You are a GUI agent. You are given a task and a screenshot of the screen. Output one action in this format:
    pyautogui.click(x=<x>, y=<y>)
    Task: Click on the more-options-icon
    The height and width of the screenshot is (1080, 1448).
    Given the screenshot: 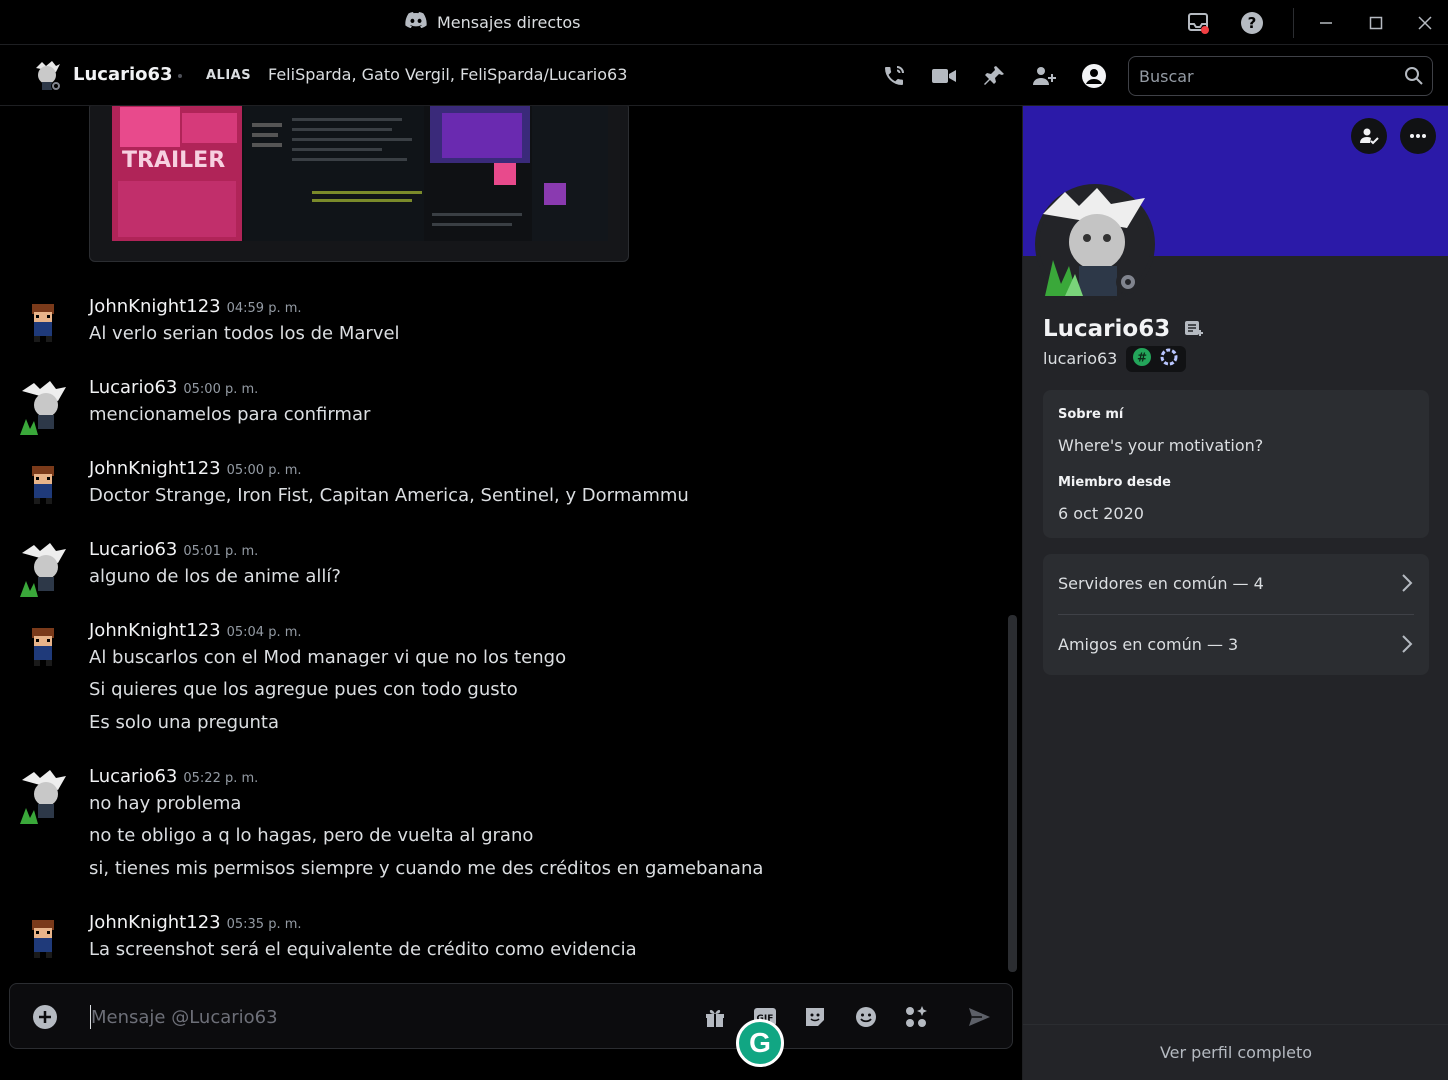 What is the action you would take?
    pyautogui.click(x=1418, y=136)
    